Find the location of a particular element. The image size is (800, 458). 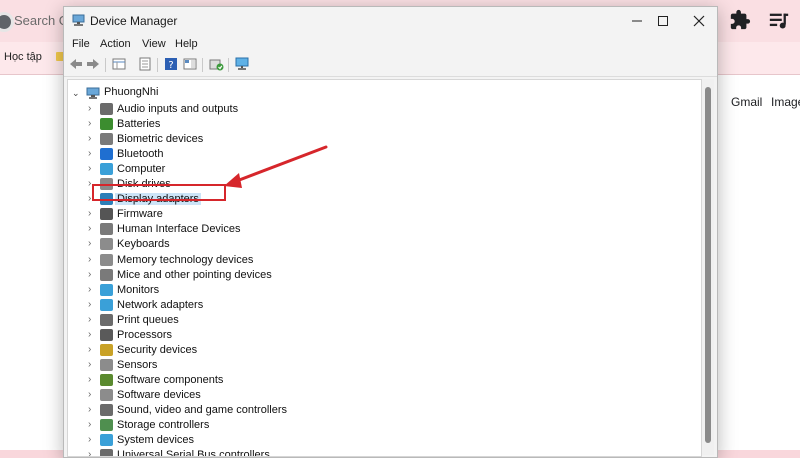

tree-item: › Firmware is located at coordinates (238, 214).